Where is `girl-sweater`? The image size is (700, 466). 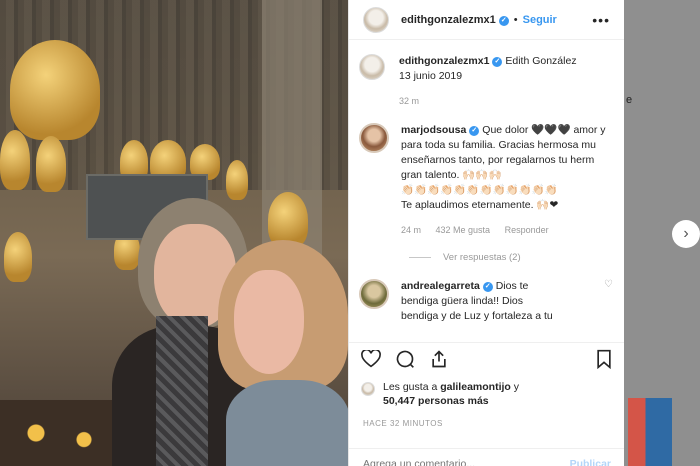
girl-sweater is located at coordinates (287, 423).